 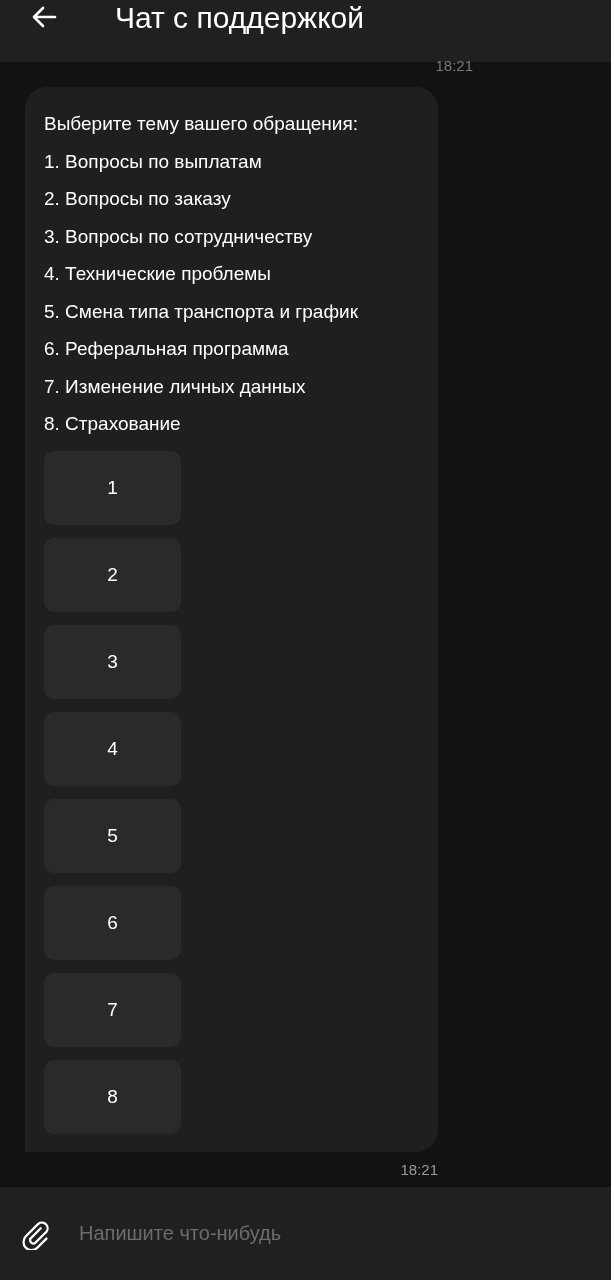 What do you see at coordinates (153, 161) in the screenshot?
I see `message-text: 1. Вопросы по выплатам` at bounding box center [153, 161].